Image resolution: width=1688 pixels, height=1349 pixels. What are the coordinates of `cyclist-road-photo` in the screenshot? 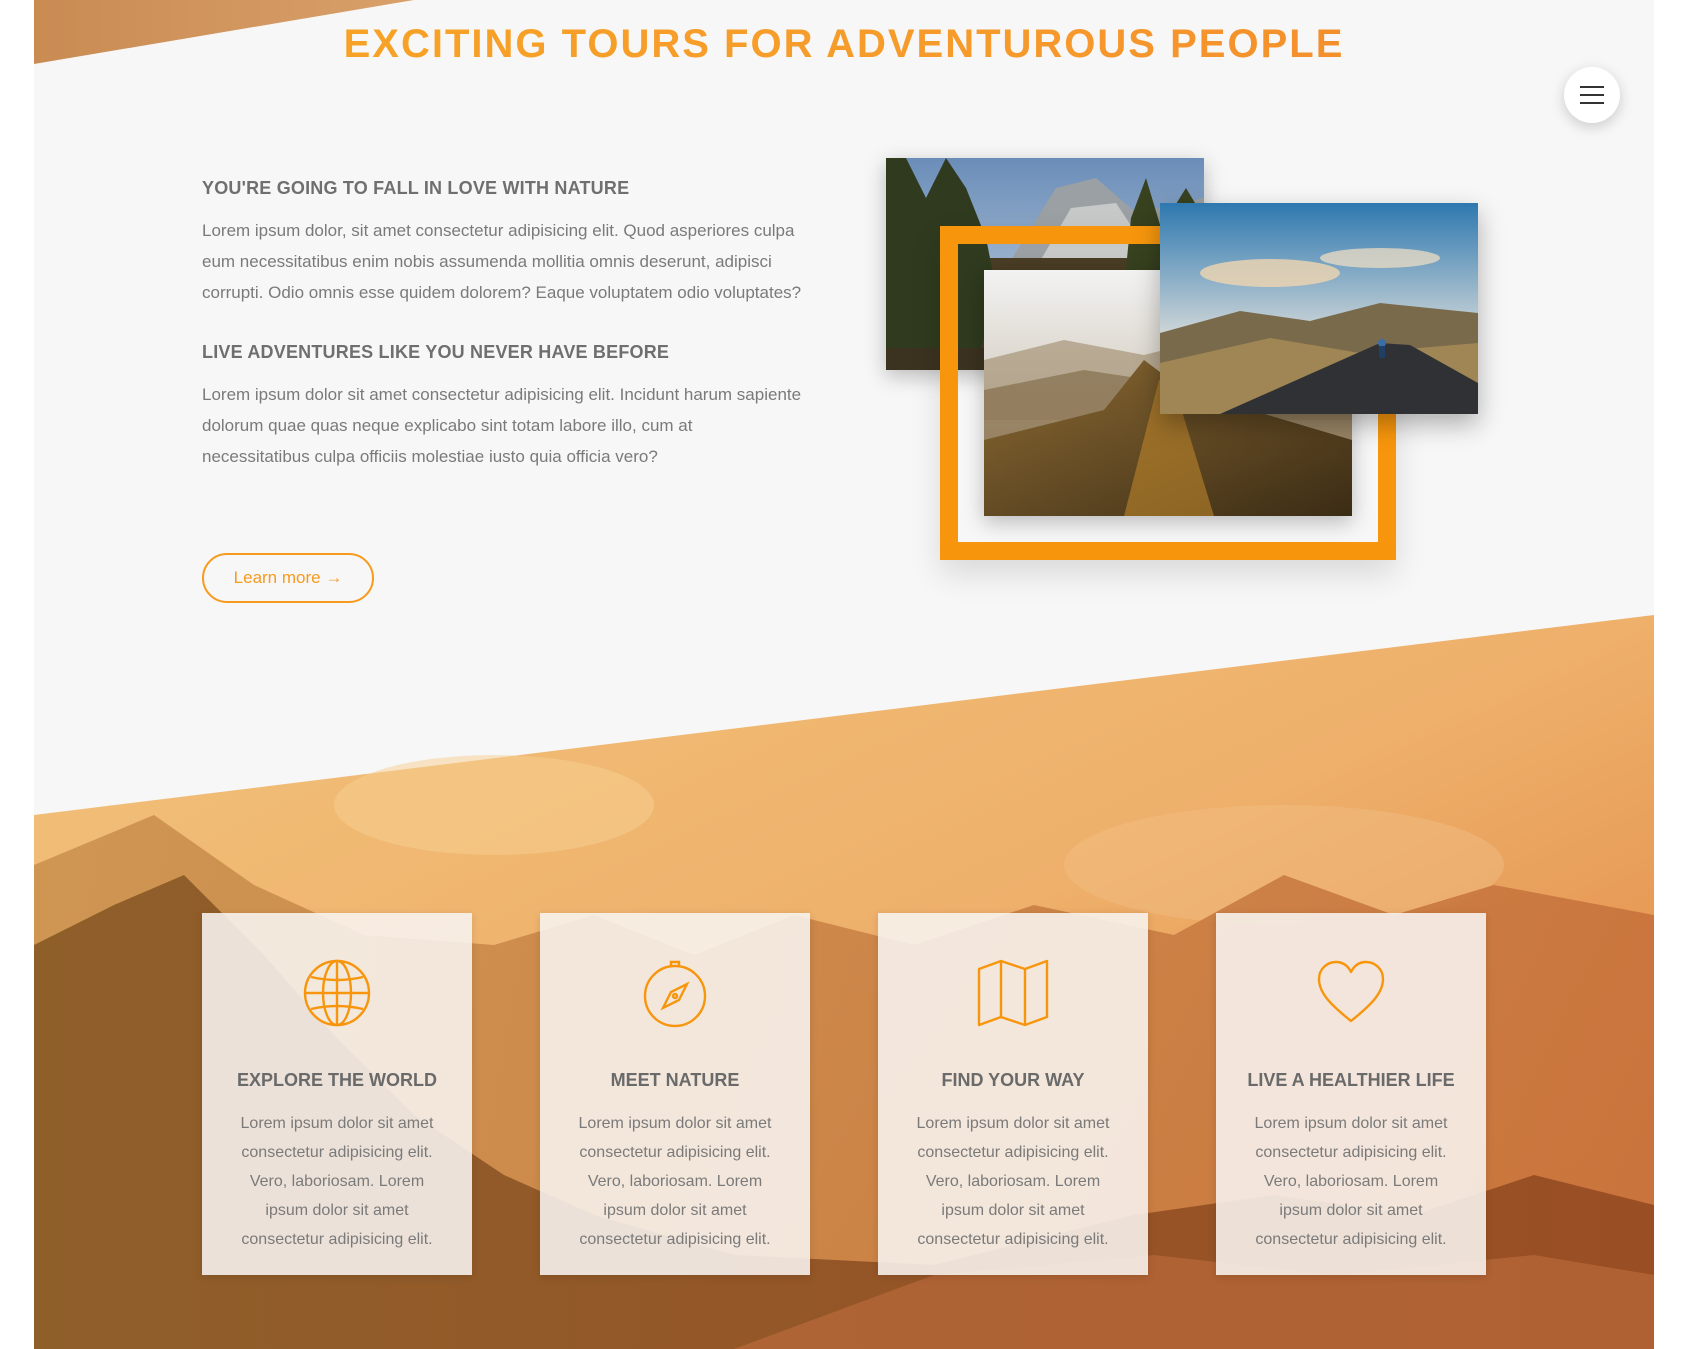 It's located at (1319, 308).